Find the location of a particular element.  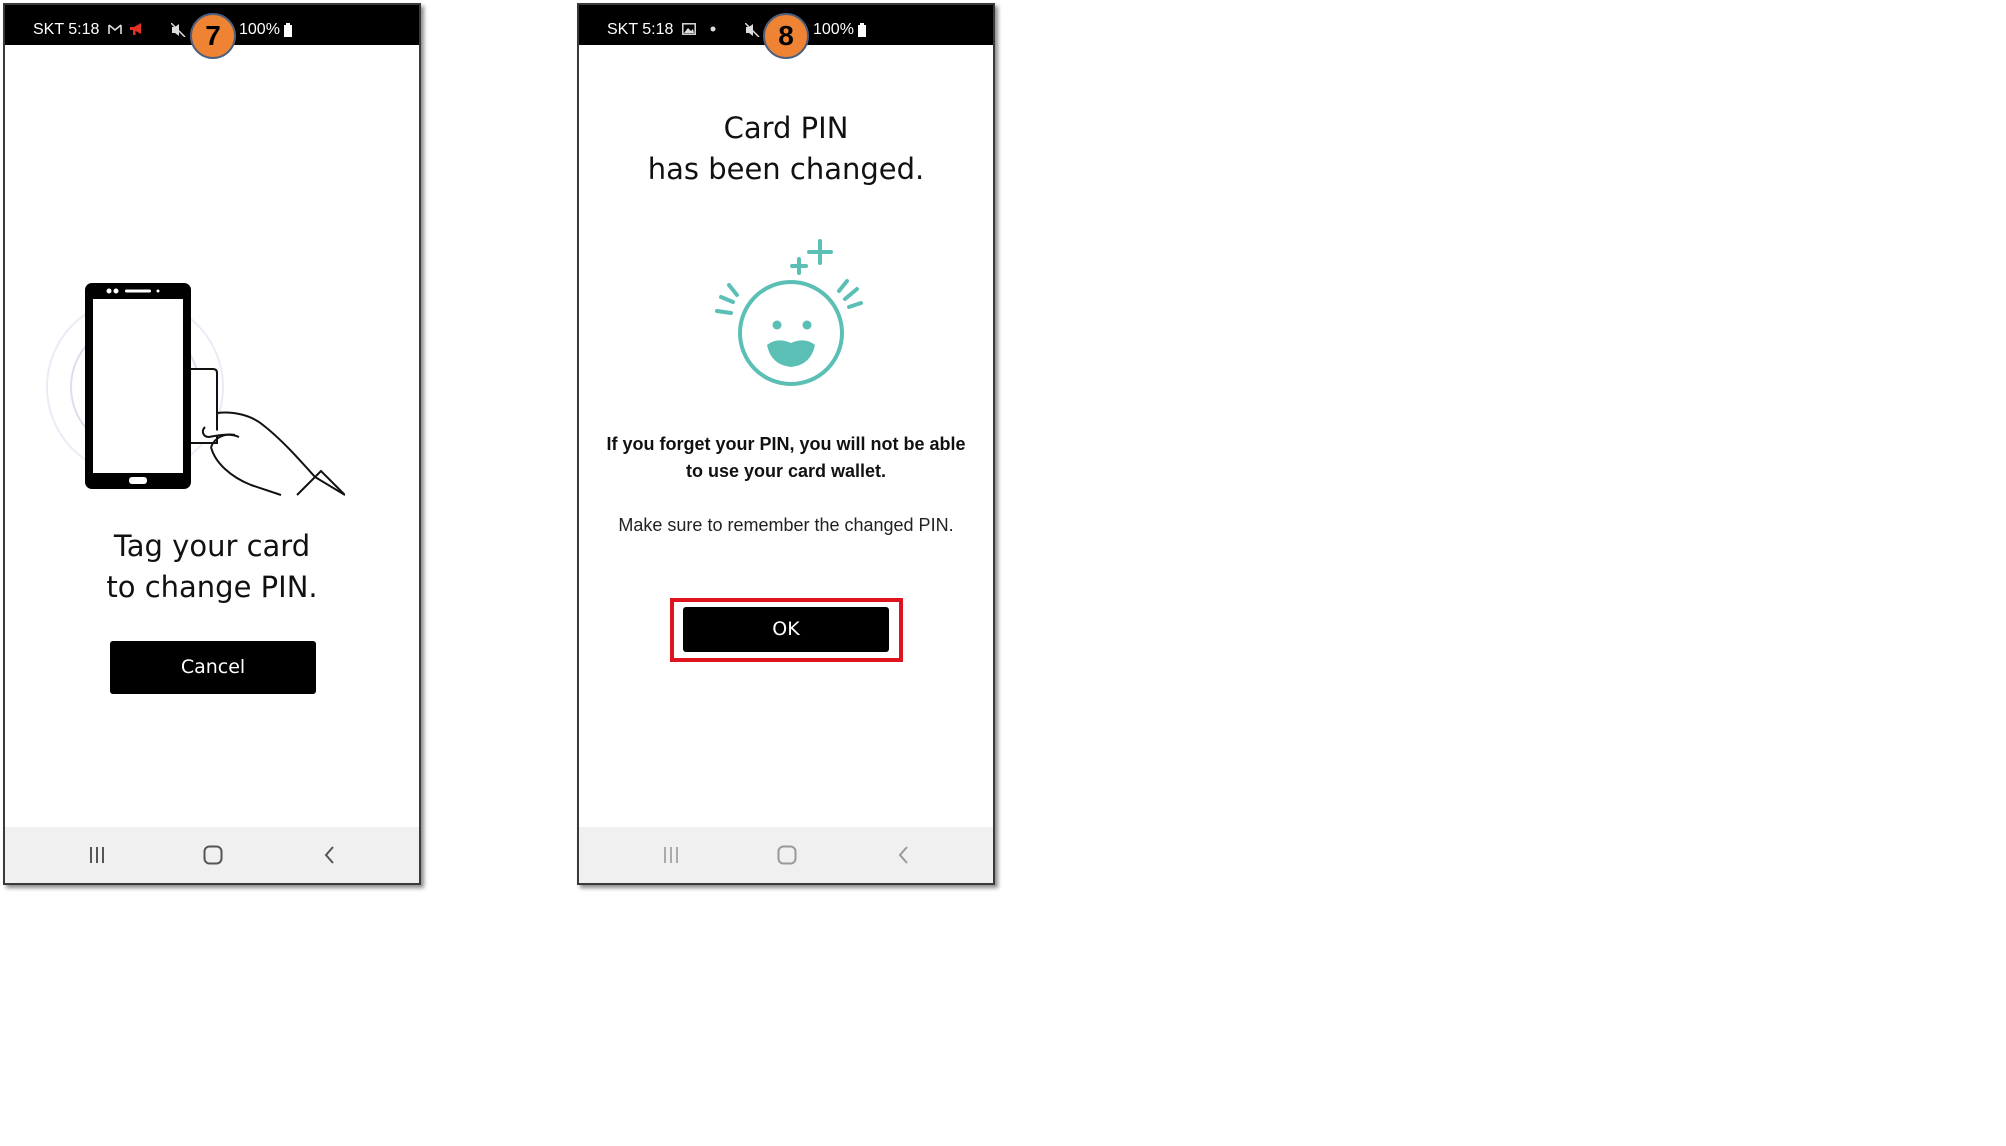

dot-icon is located at coordinates (713, 29).